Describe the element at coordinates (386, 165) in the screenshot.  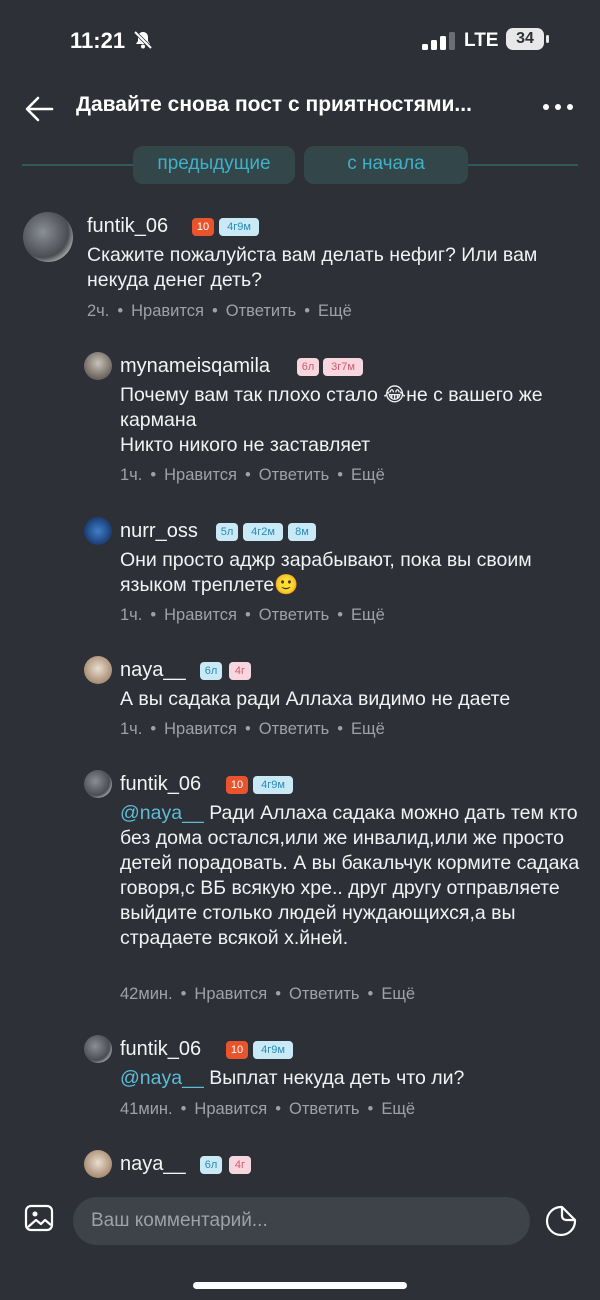
I see `from-start-button: с начала` at that location.